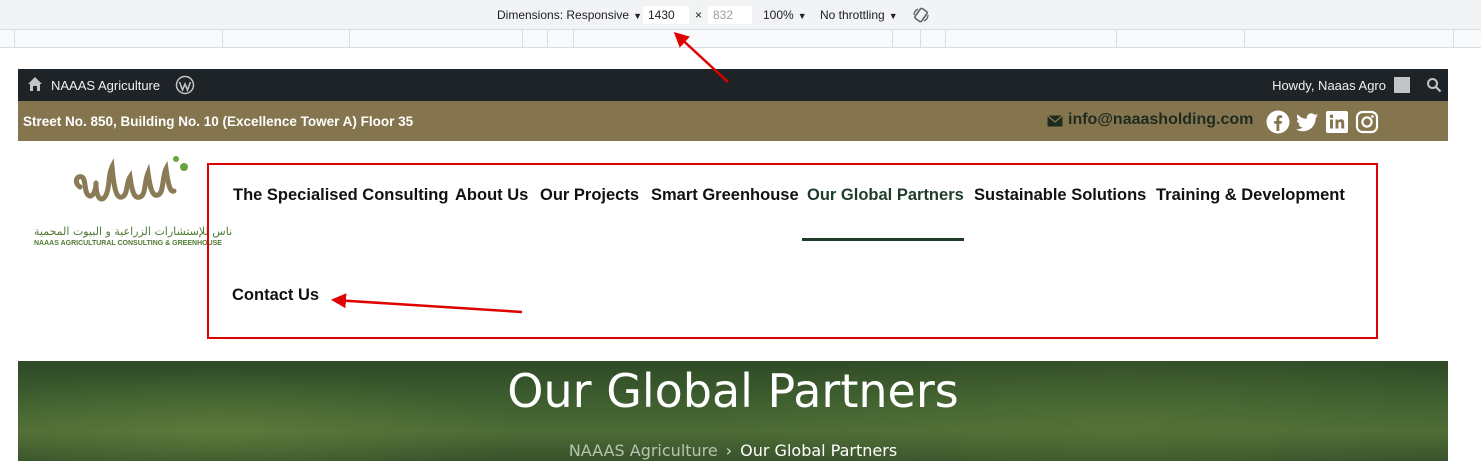 This screenshot has height=461, width=1481. I want to click on dimensions-dropdown: Dimensions: Responsive ▼, so click(569, 15).